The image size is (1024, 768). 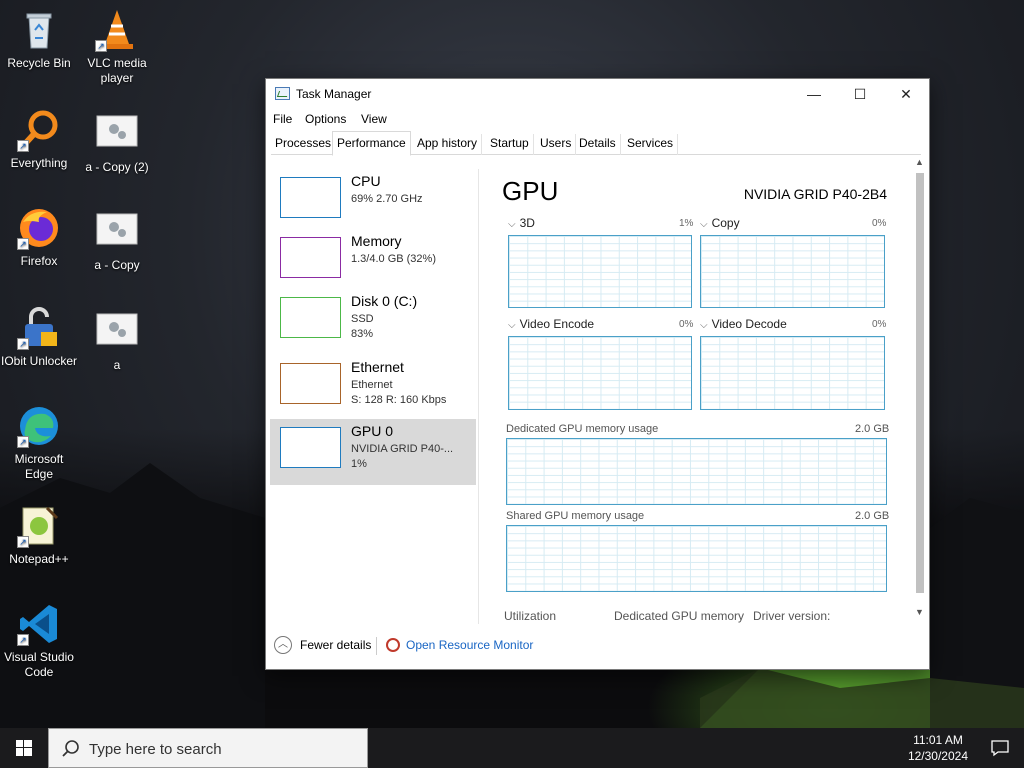 I want to click on dedicated-memory-label: Dedicated GPU memory usage, so click(x=582, y=429).